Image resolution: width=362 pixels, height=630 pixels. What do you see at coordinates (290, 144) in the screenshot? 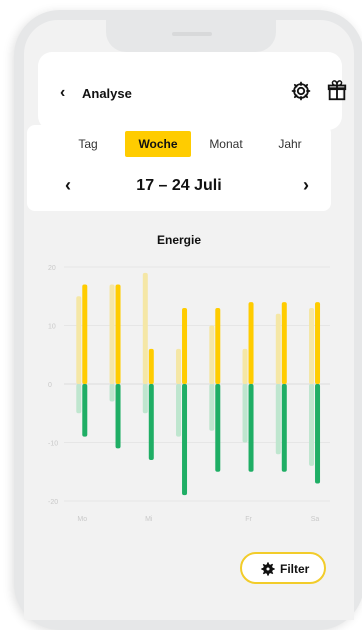
I see `tab-year: Jahr` at bounding box center [290, 144].